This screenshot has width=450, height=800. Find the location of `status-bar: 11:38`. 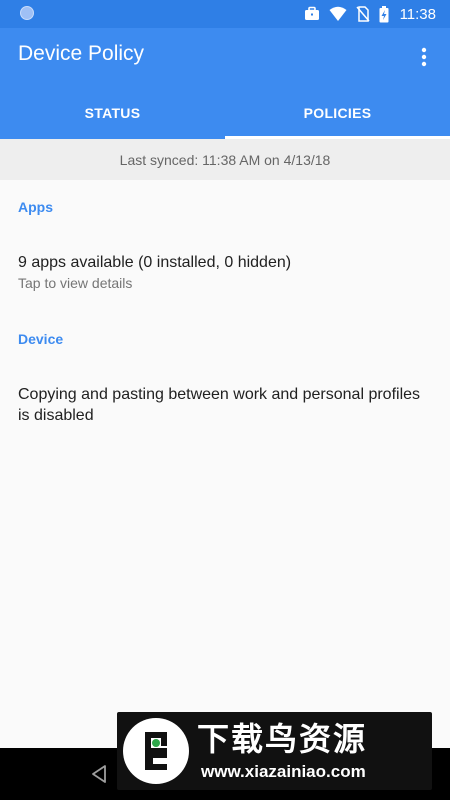

status-bar: 11:38 is located at coordinates (225, 14).